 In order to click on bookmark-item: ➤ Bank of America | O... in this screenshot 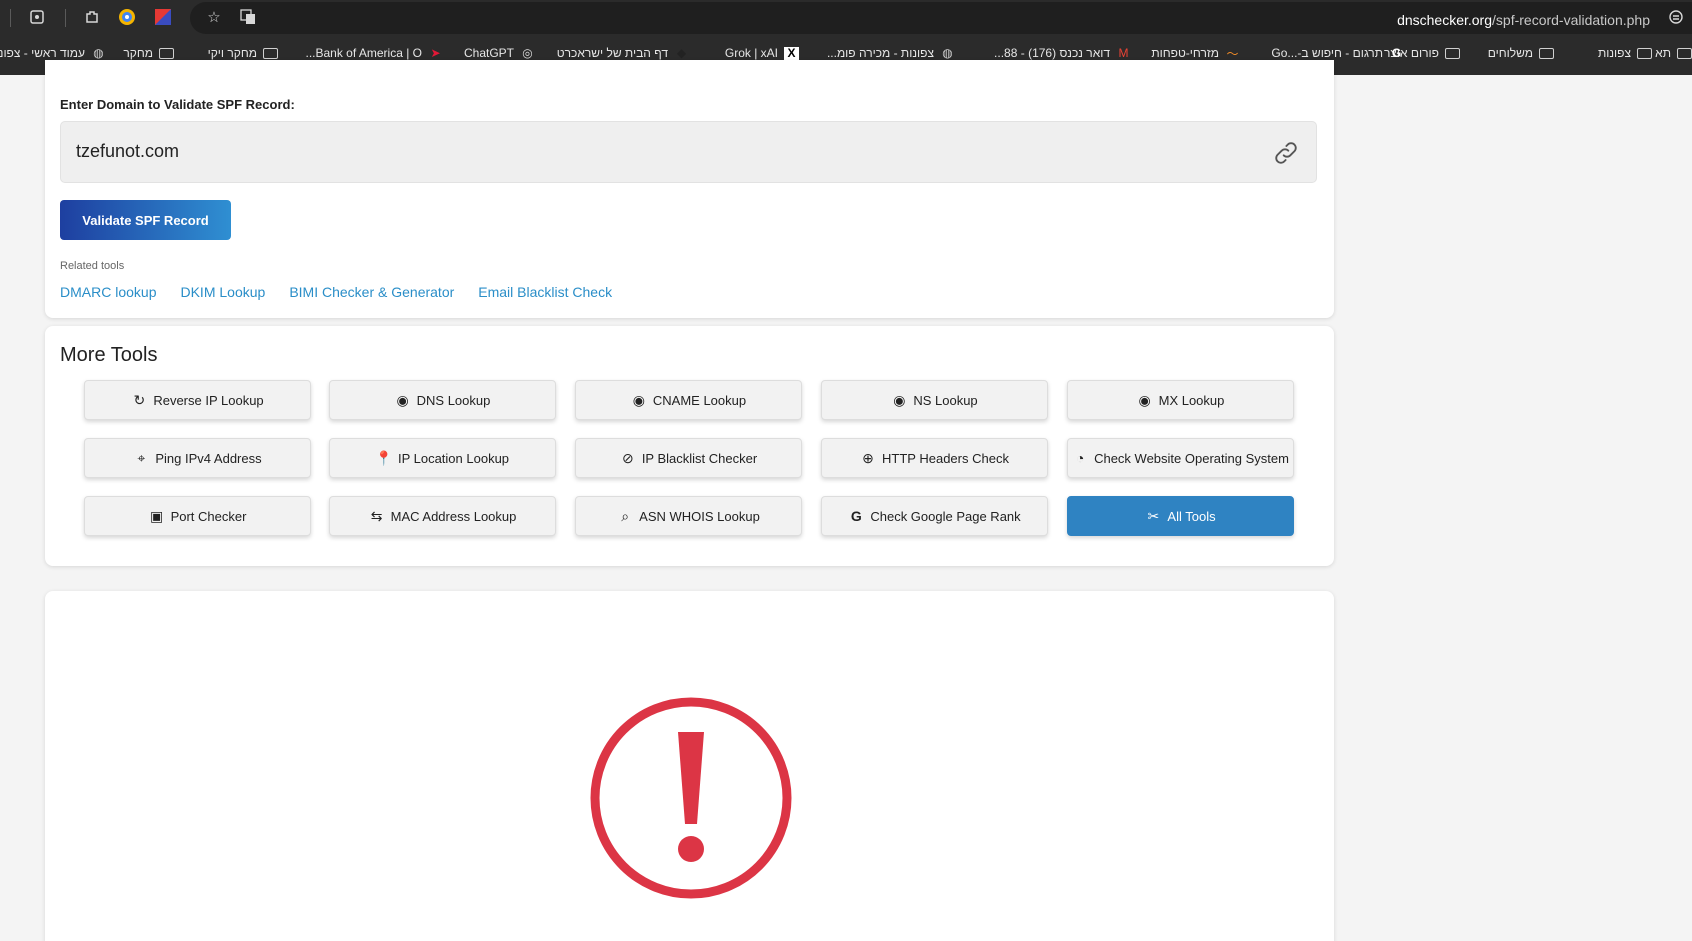, I will do `click(374, 53)`.